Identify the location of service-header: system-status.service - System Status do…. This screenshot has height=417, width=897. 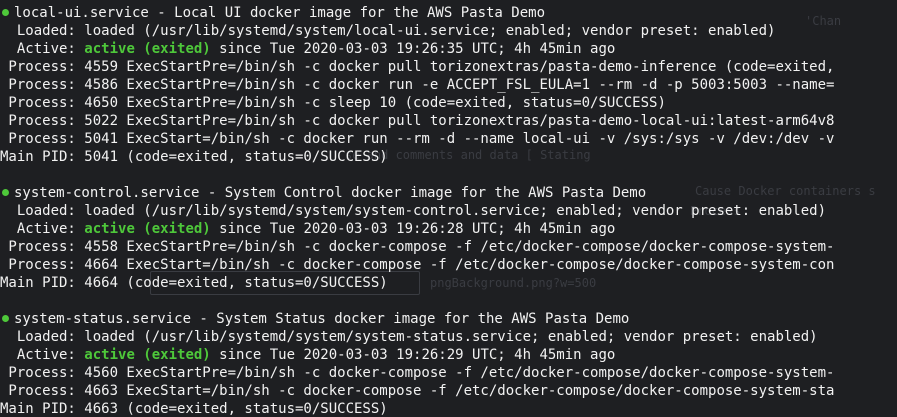
(314, 319).